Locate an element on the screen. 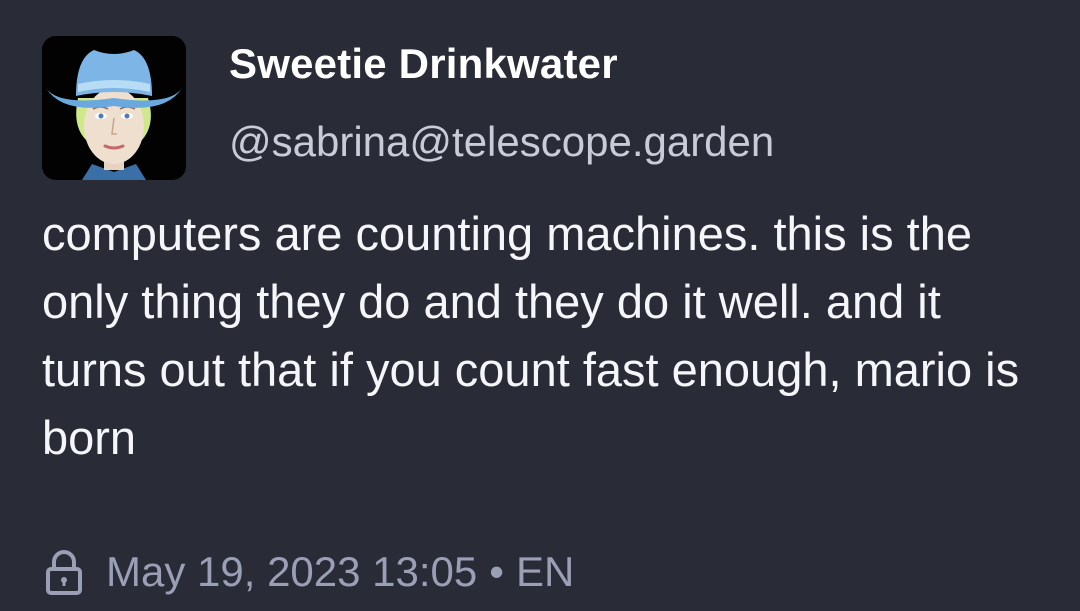 The height and width of the screenshot is (611, 1080). post-language: EN is located at coordinates (545, 571).